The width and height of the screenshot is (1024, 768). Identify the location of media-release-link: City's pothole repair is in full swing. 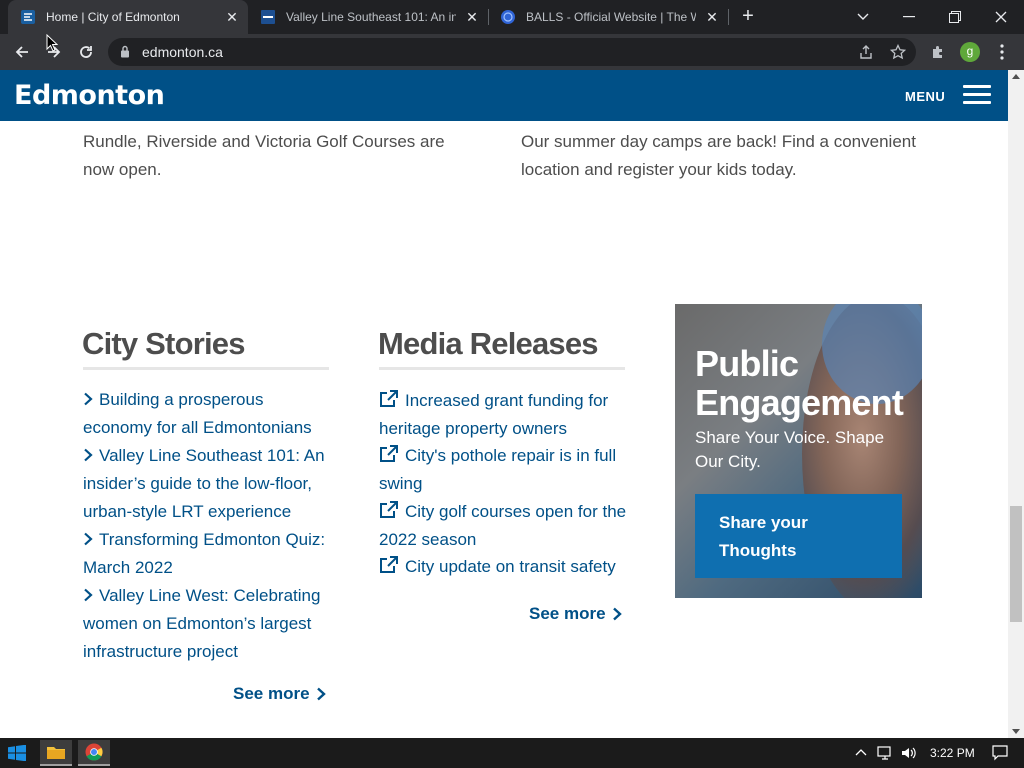
(505, 469).